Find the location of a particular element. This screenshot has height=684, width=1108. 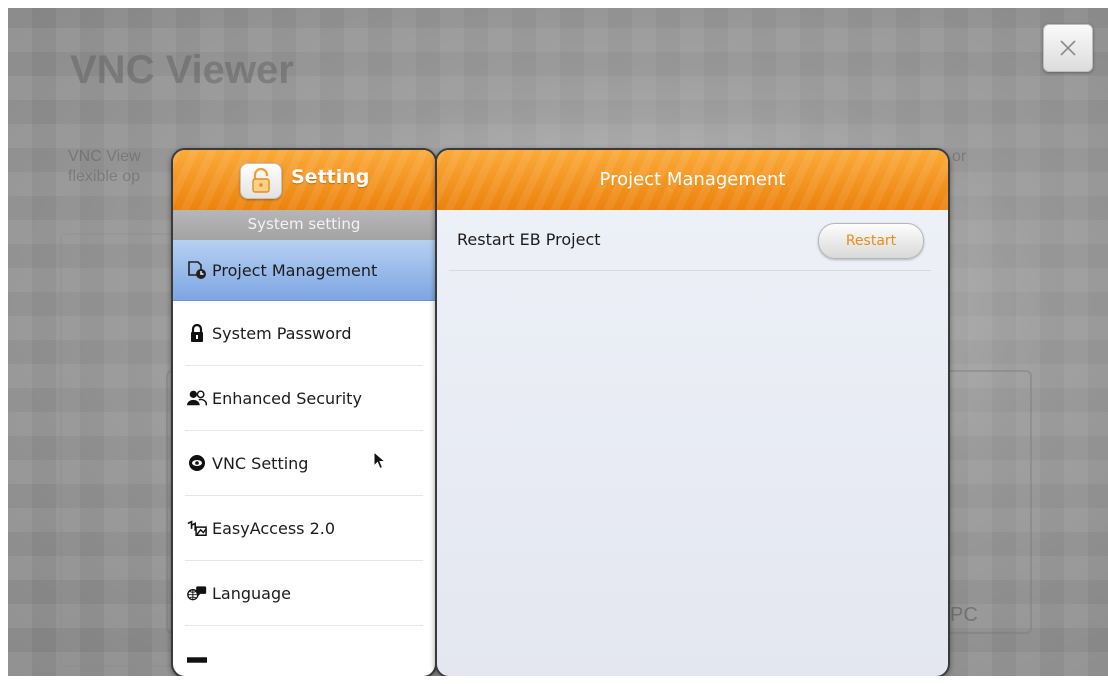

unlock-icon is located at coordinates (261, 181).